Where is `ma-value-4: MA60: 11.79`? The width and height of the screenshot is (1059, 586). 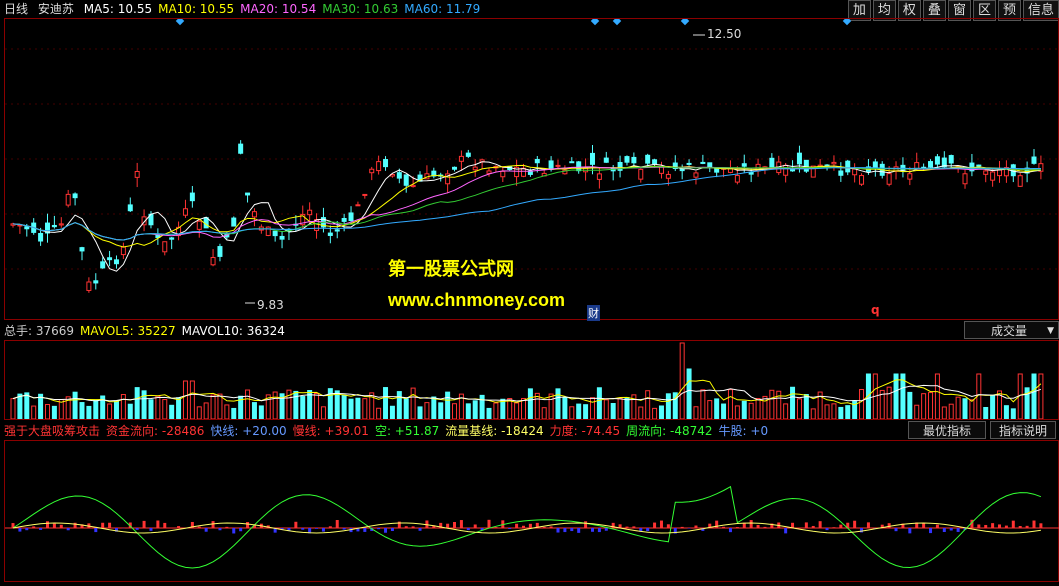 ma-value-4: MA60: 11.79 is located at coordinates (442, 9).